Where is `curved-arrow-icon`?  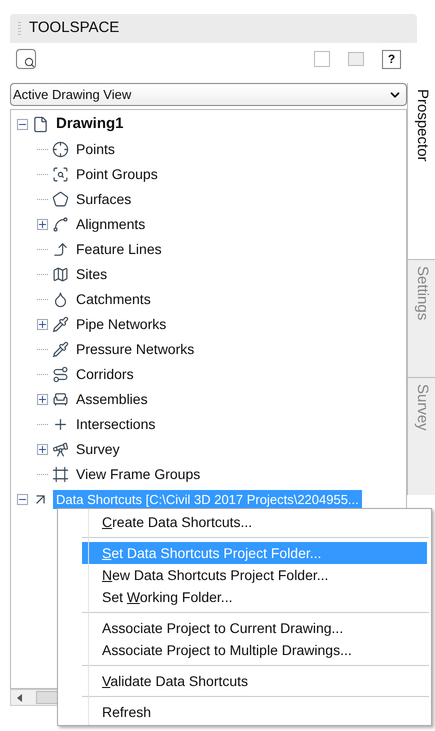 curved-arrow-icon is located at coordinates (60, 249).